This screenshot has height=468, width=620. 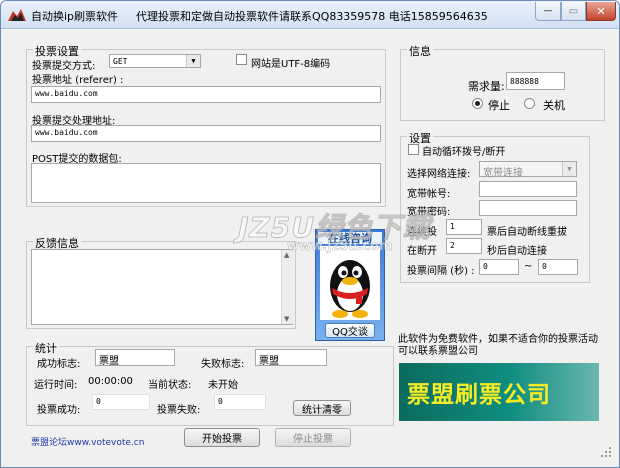 What do you see at coordinates (554, 105) in the screenshot?
I see `shutdown-label: 关机` at bounding box center [554, 105].